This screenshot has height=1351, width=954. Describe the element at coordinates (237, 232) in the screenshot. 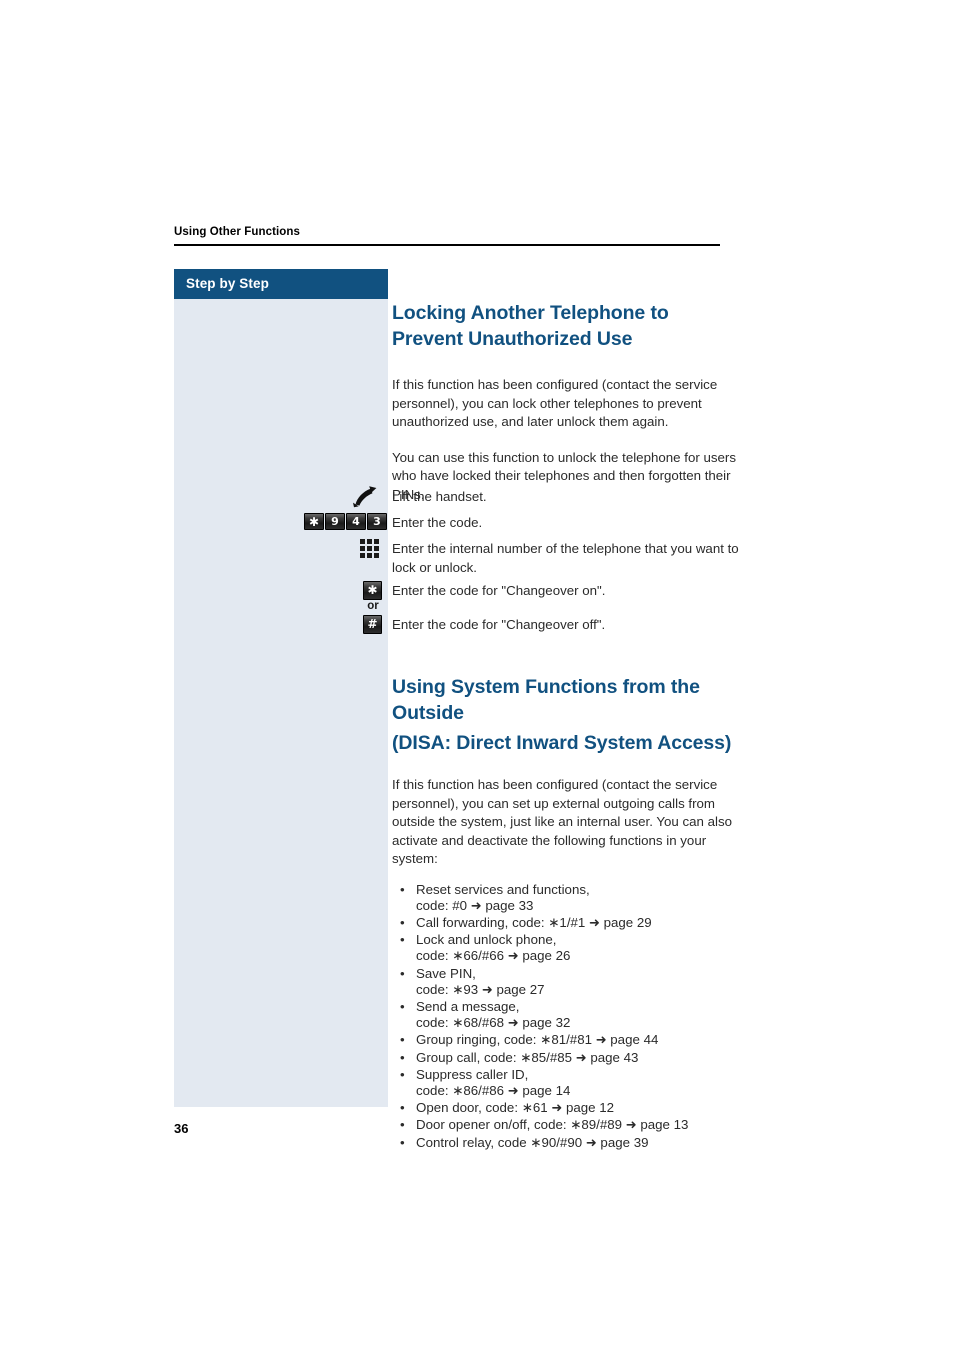

I see `running-header-text: Using Other Functions` at that location.